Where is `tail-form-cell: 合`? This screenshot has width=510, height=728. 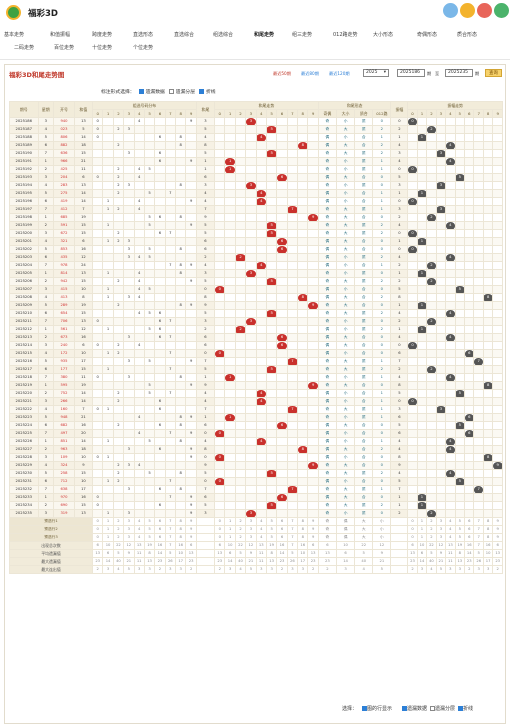
tail-form-cell: 合 is located at coordinates (364, 297).